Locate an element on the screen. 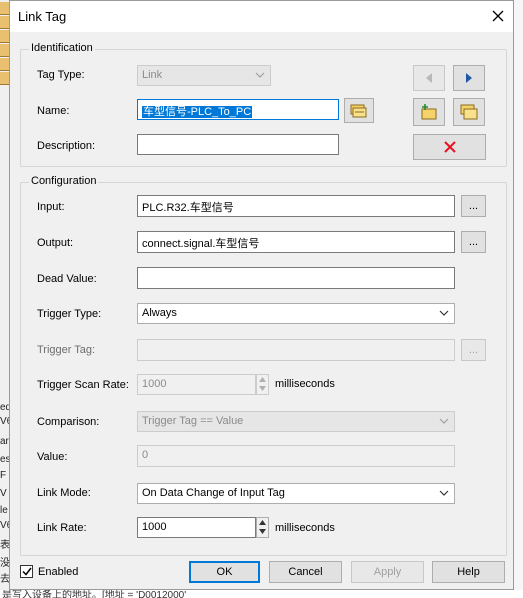 The image size is (523, 598). arrow-left-icon is located at coordinates (429, 78).